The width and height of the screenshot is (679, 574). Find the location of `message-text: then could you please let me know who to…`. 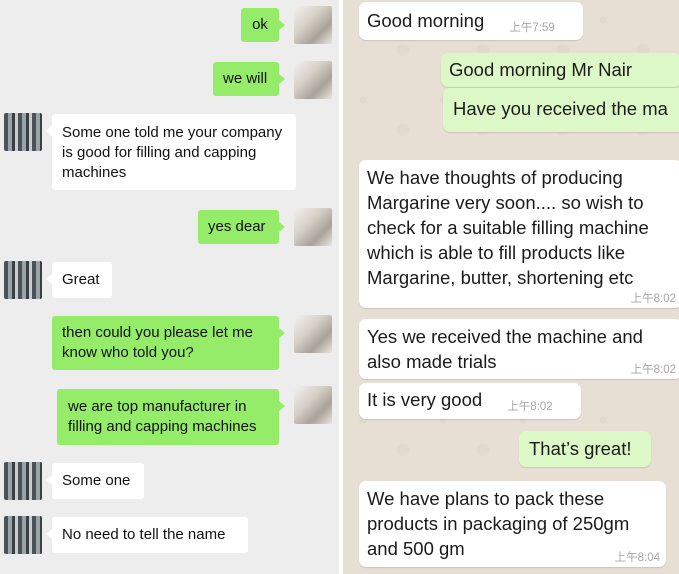

message-text: then could you please let me know who to… is located at coordinates (157, 342).